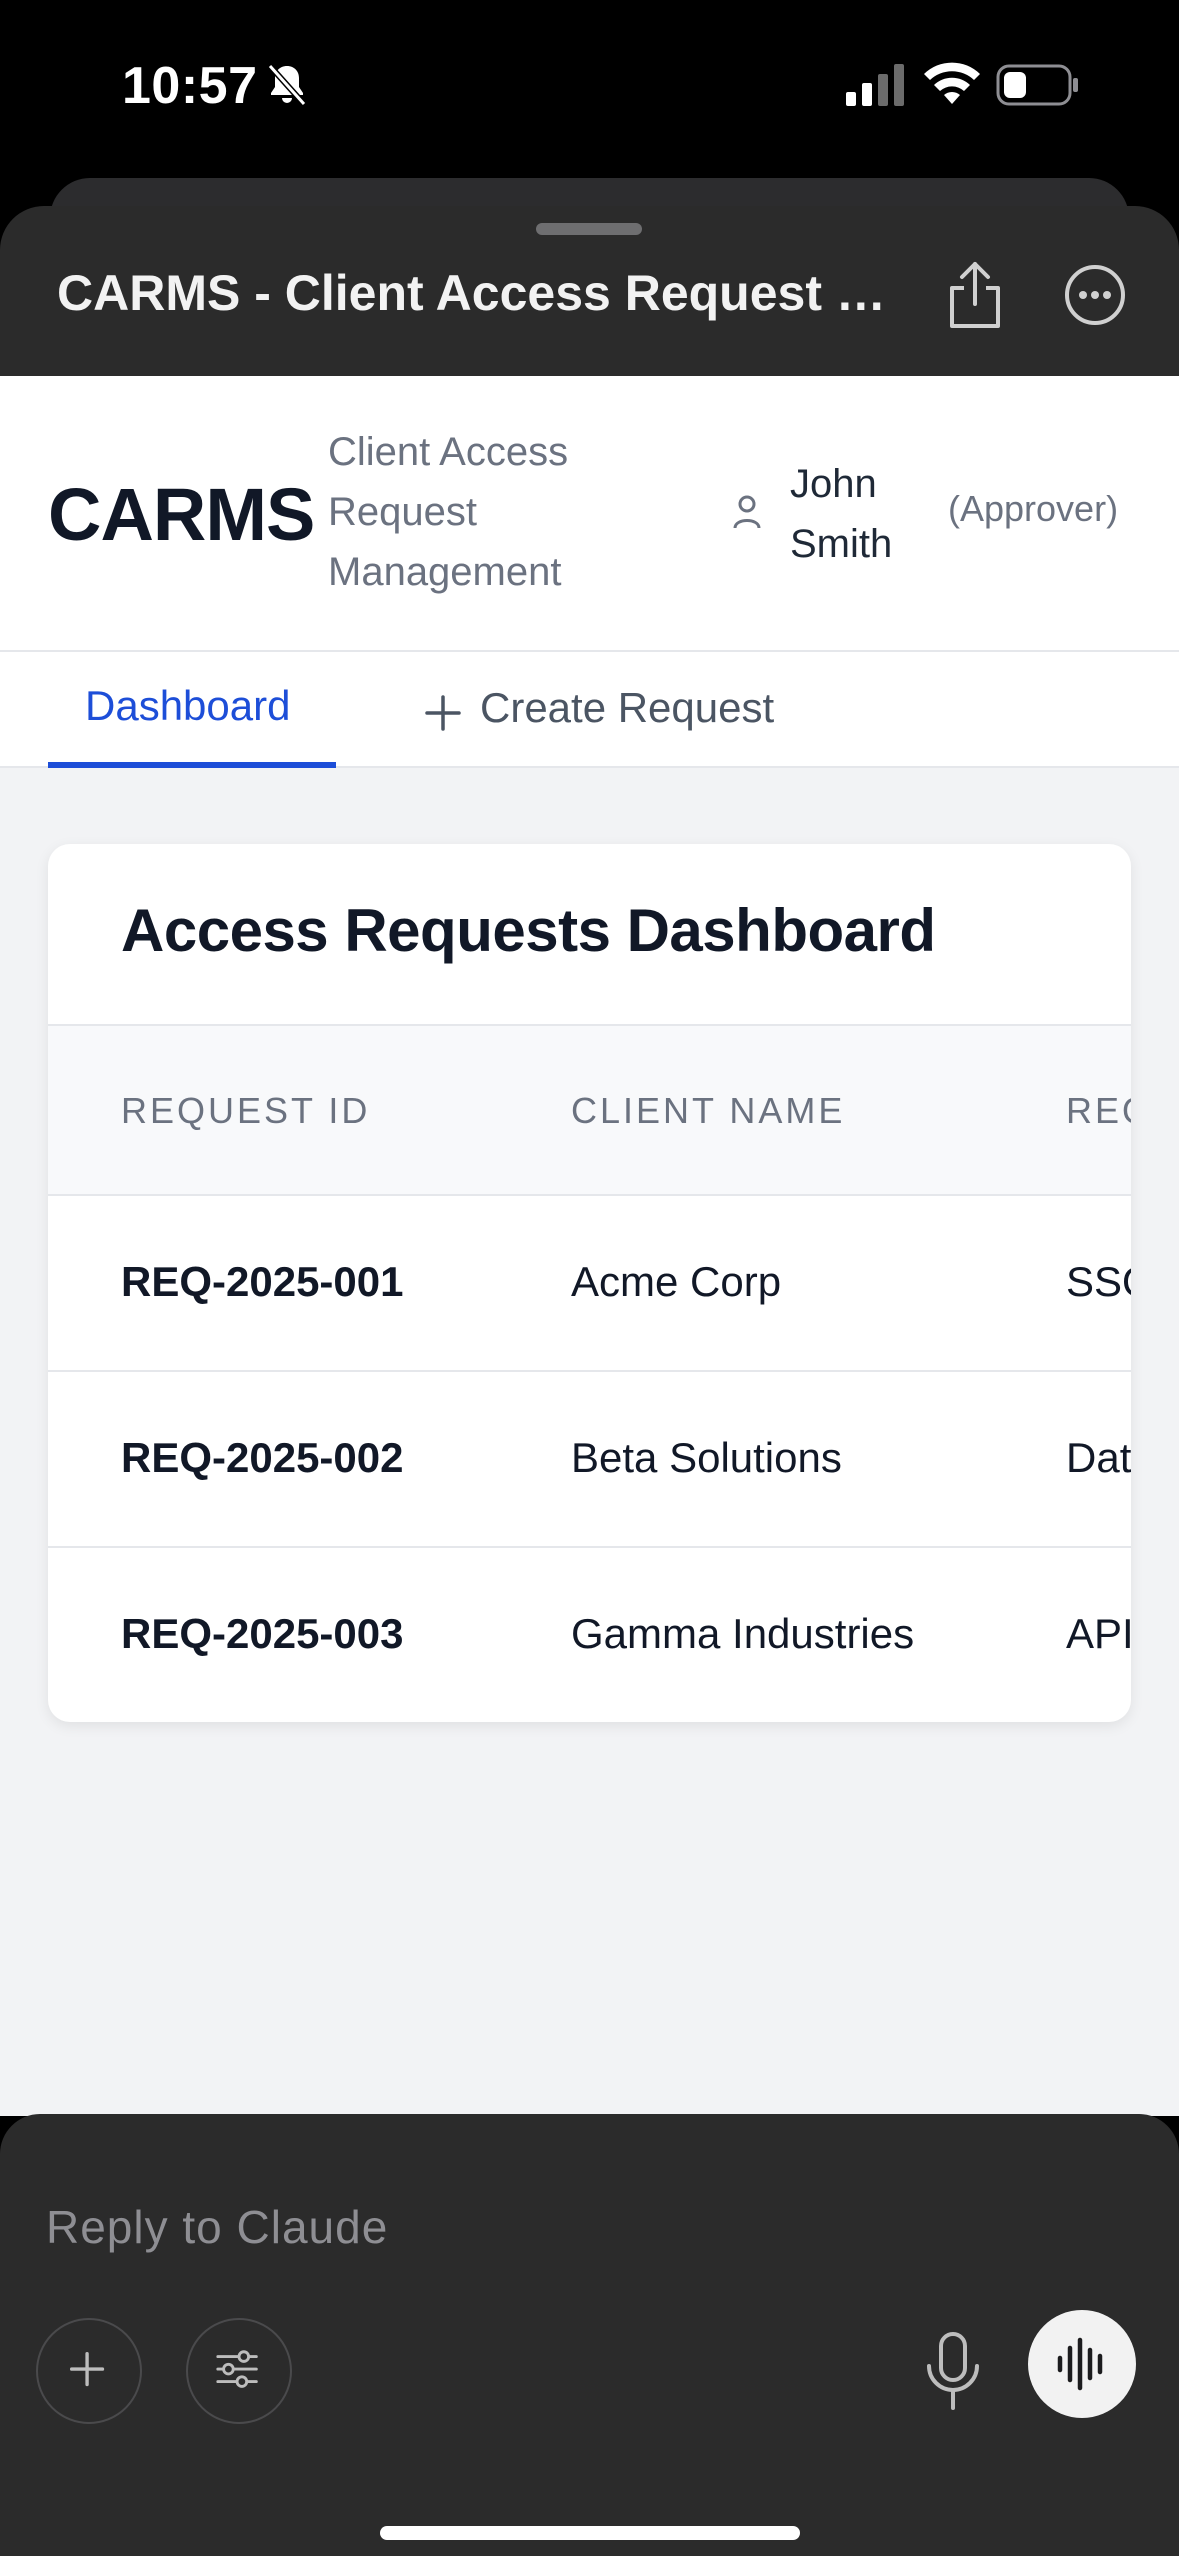 Image resolution: width=1179 pixels, height=2556 pixels. I want to click on more-icon, so click(1095, 295).